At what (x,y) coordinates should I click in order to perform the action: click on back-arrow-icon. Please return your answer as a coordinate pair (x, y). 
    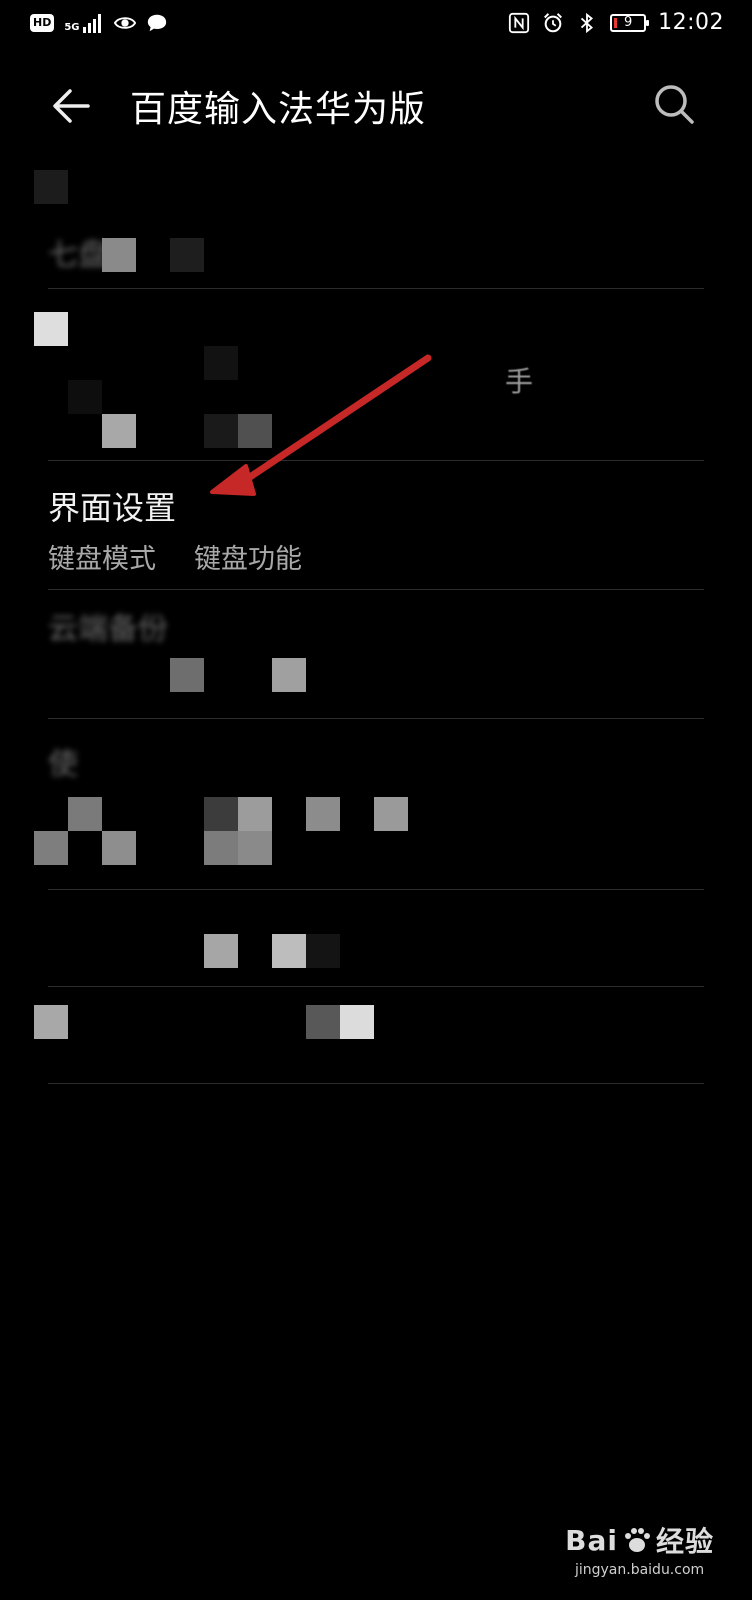
    Looking at the image, I should click on (72, 106).